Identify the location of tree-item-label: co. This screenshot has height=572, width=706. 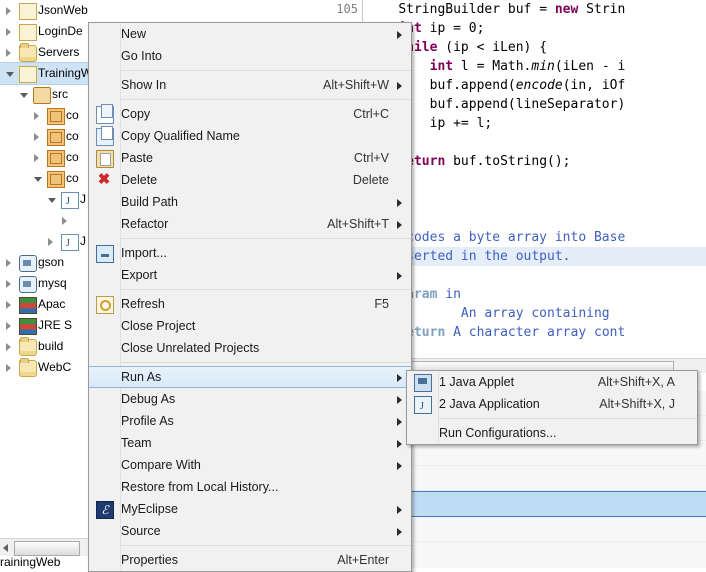
(72, 157).